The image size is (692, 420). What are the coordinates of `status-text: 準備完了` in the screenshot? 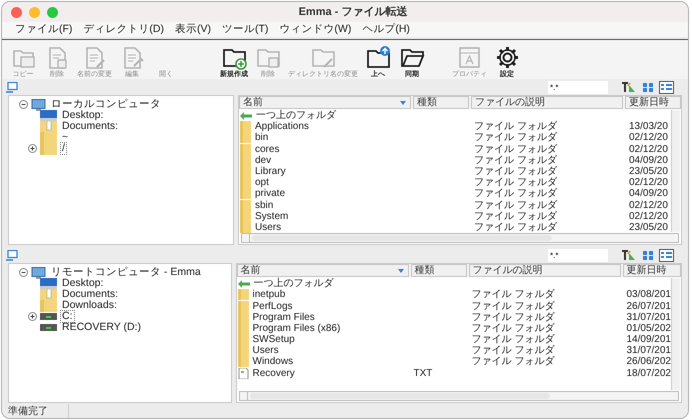 It's located at (35, 411).